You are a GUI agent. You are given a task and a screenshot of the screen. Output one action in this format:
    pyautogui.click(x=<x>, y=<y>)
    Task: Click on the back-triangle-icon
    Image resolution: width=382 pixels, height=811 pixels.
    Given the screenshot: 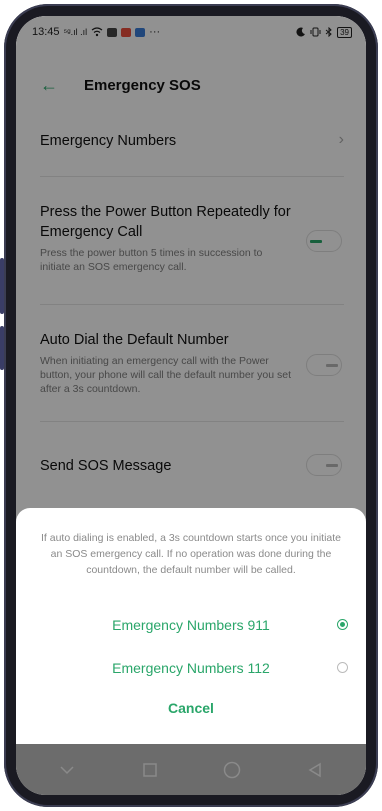 What is the action you would take?
    pyautogui.click(x=315, y=770)
    